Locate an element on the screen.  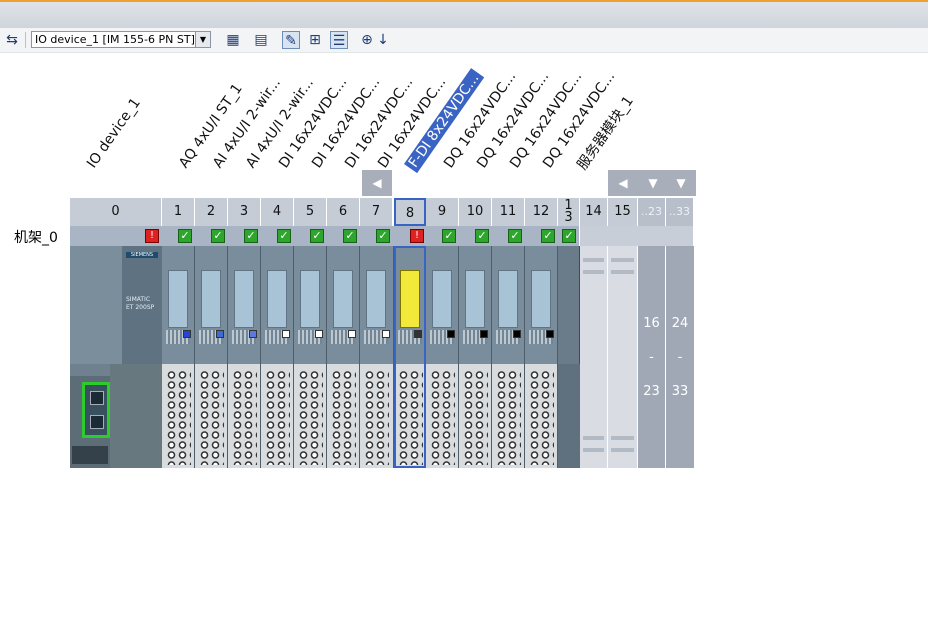
module-window is located at coordinates (178, 299).